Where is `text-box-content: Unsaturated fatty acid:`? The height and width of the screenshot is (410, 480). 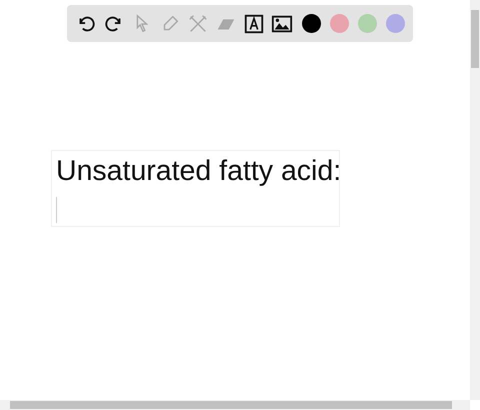 text-box-content: Unsaturated fatty acid: is located at coordinates (197, 171).